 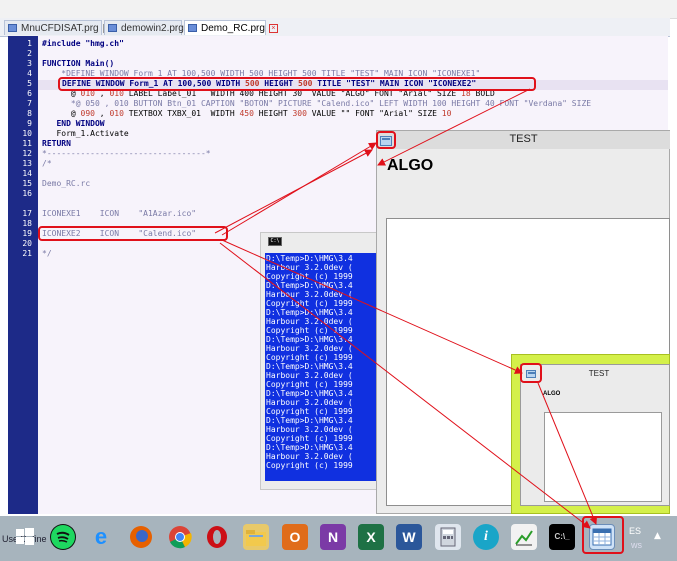 I want to click on code-token: 300, so click(x=299, y=113).